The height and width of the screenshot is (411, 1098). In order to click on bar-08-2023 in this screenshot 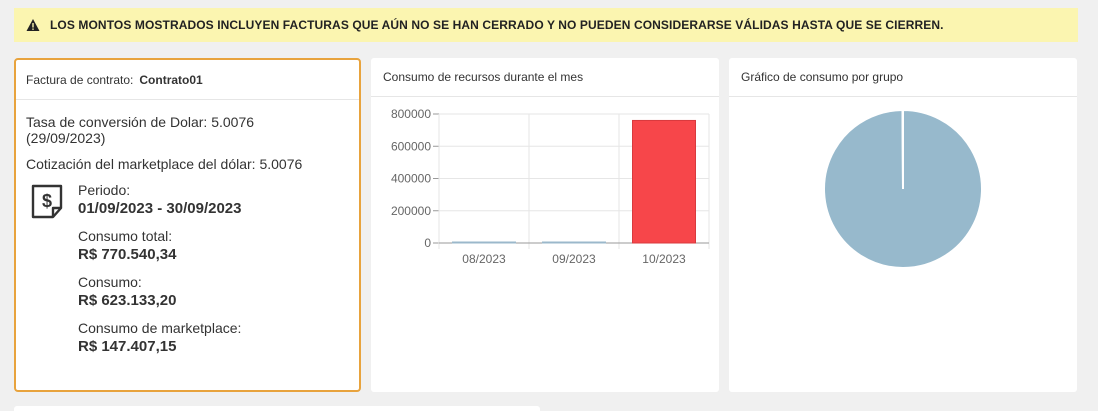, I will do `click(484, 242)`.